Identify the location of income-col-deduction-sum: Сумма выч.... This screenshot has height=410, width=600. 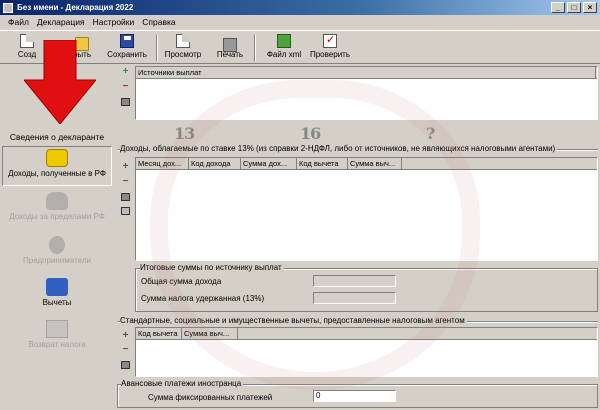
(375, 163).